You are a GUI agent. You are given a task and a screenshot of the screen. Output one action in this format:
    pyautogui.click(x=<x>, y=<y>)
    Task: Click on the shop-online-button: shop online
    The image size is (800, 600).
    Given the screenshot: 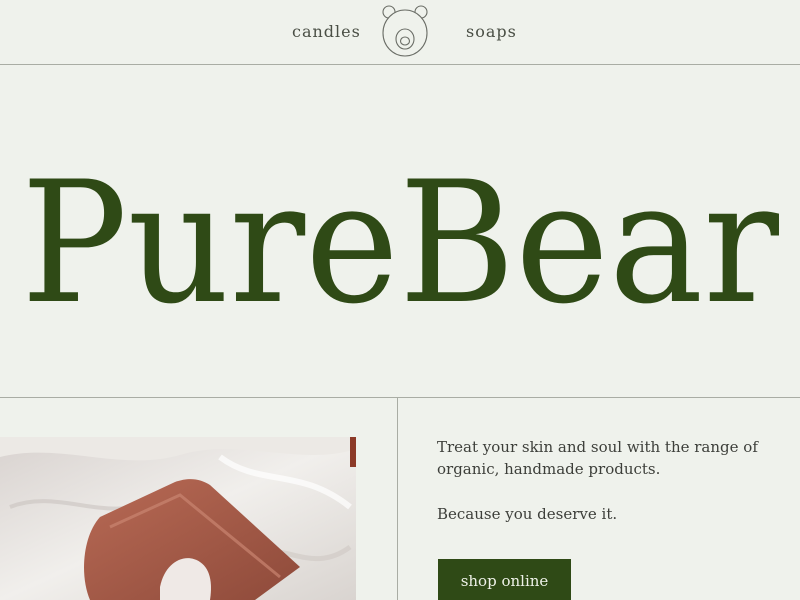 What is the action you would take?
    pyautogui.click(x=504, y=579)
    